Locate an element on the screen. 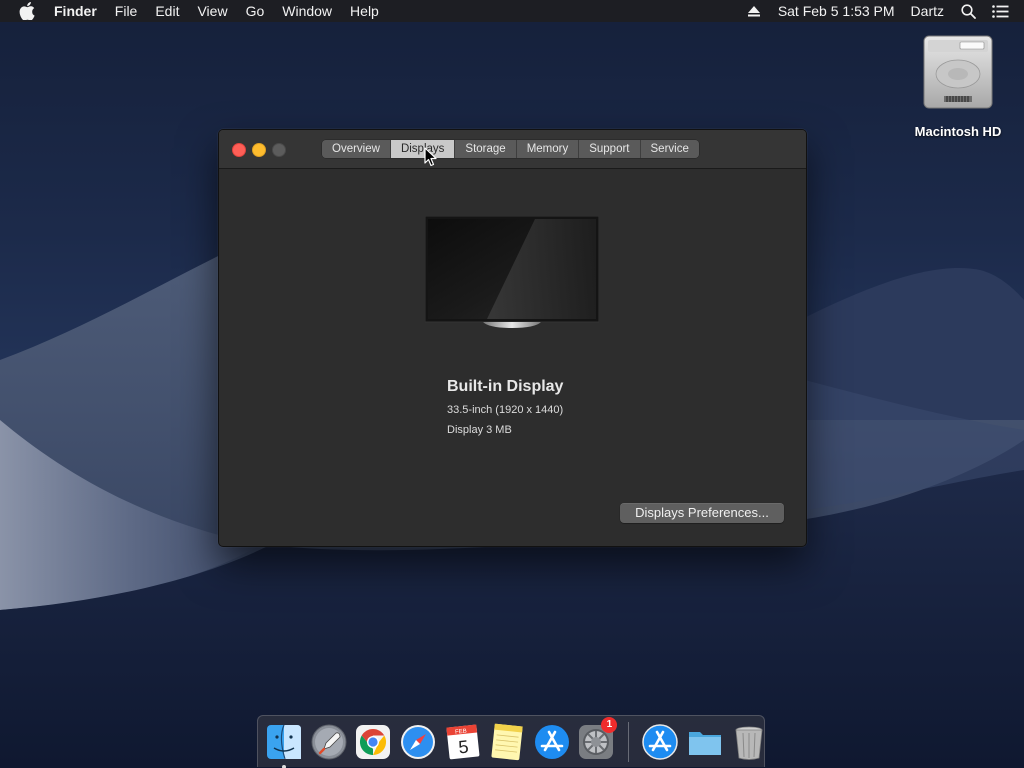 The height and width of the screenshot is (768, 1024). trash-icon is located at coordinates (749, 743).